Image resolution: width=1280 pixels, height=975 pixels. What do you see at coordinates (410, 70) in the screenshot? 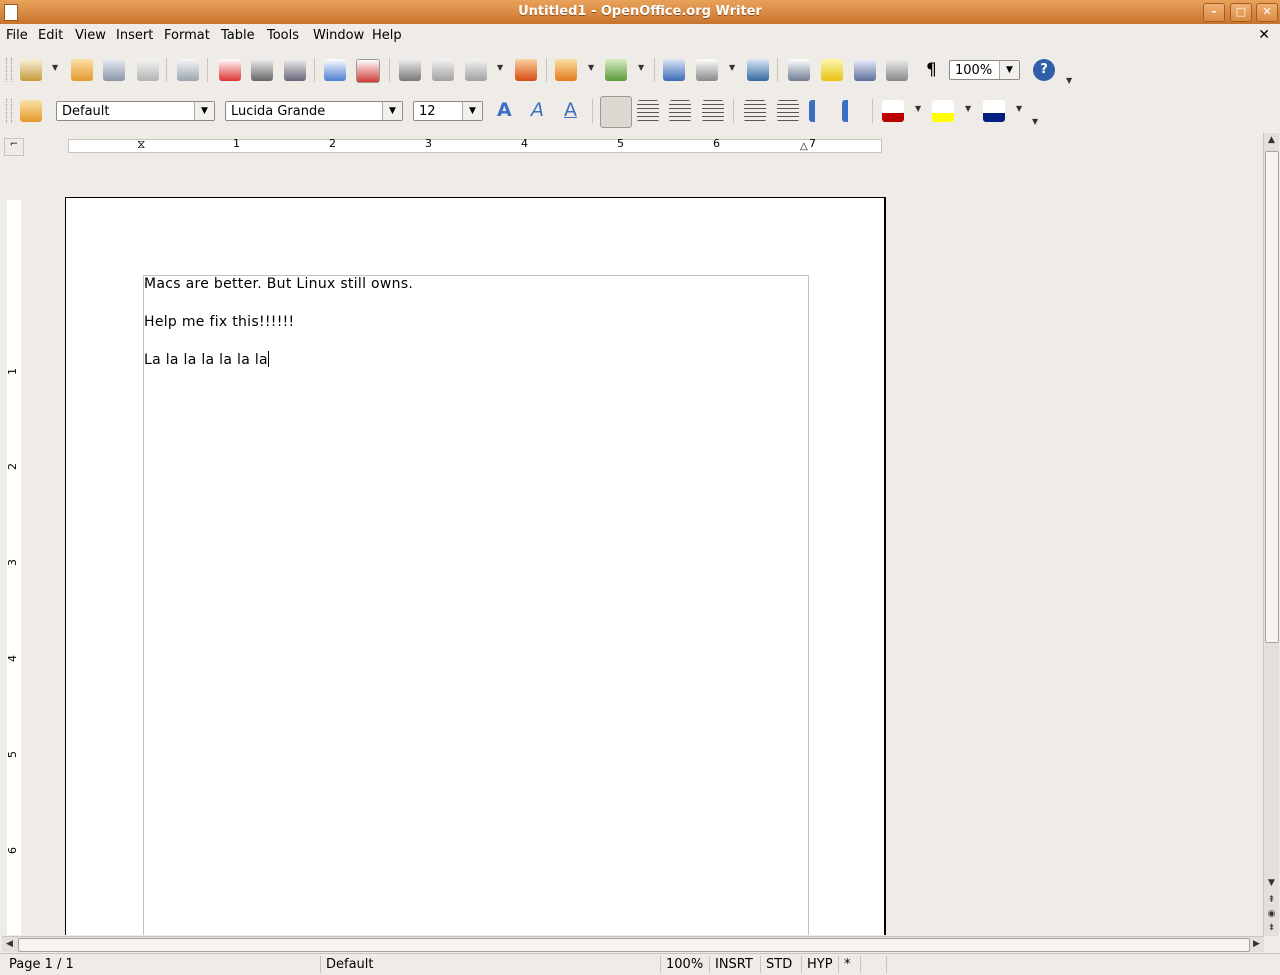
I see `cut-icon` at bounding box center [410, 70].